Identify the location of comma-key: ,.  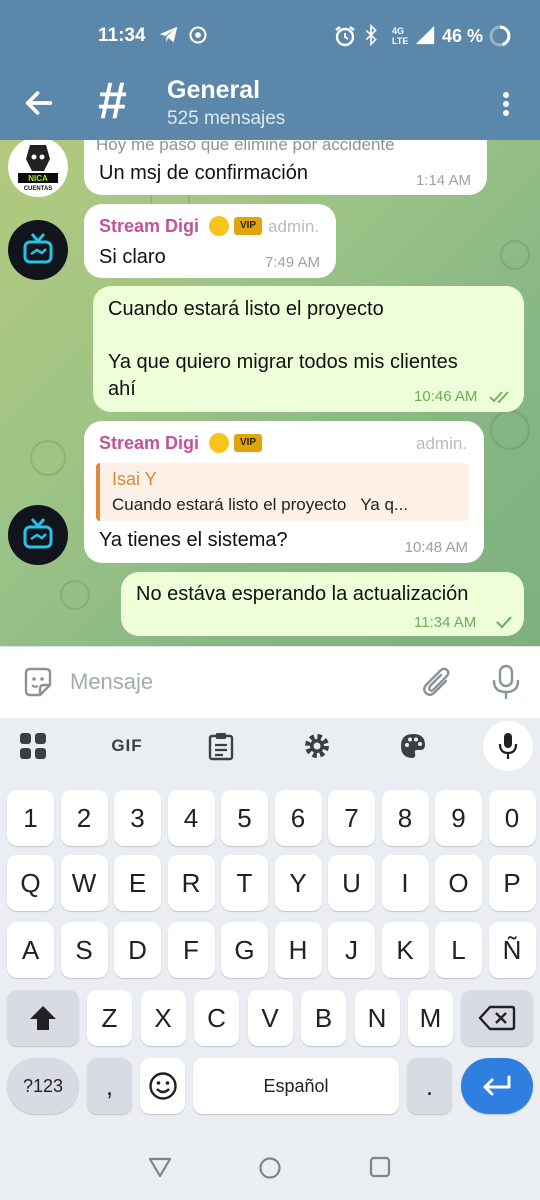
(109, 1086).